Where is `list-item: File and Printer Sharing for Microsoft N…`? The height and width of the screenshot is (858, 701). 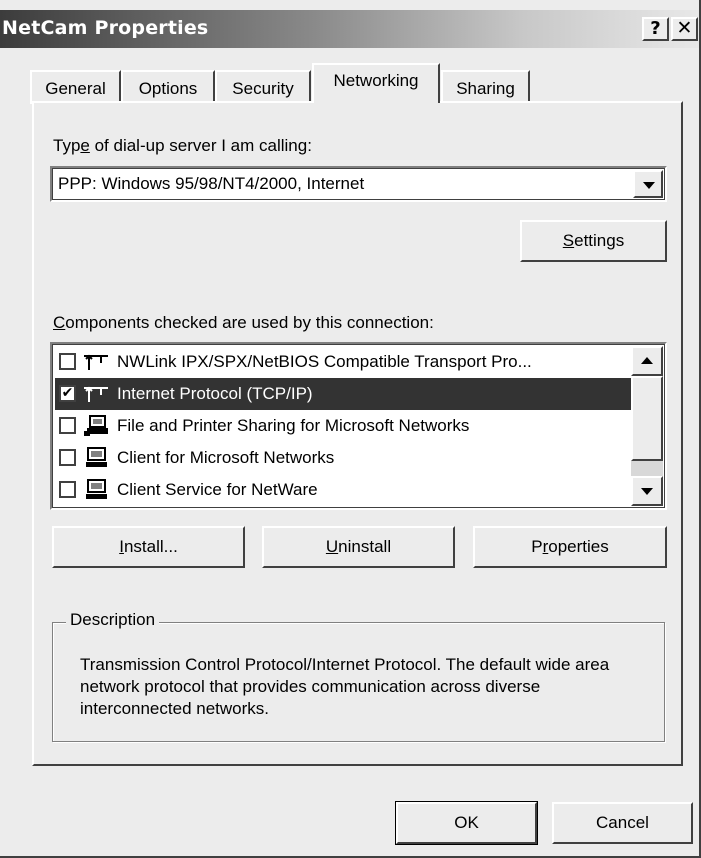 list-item: File and Printer Sharing for Microsoft N… is located at coordinates (344, 426).